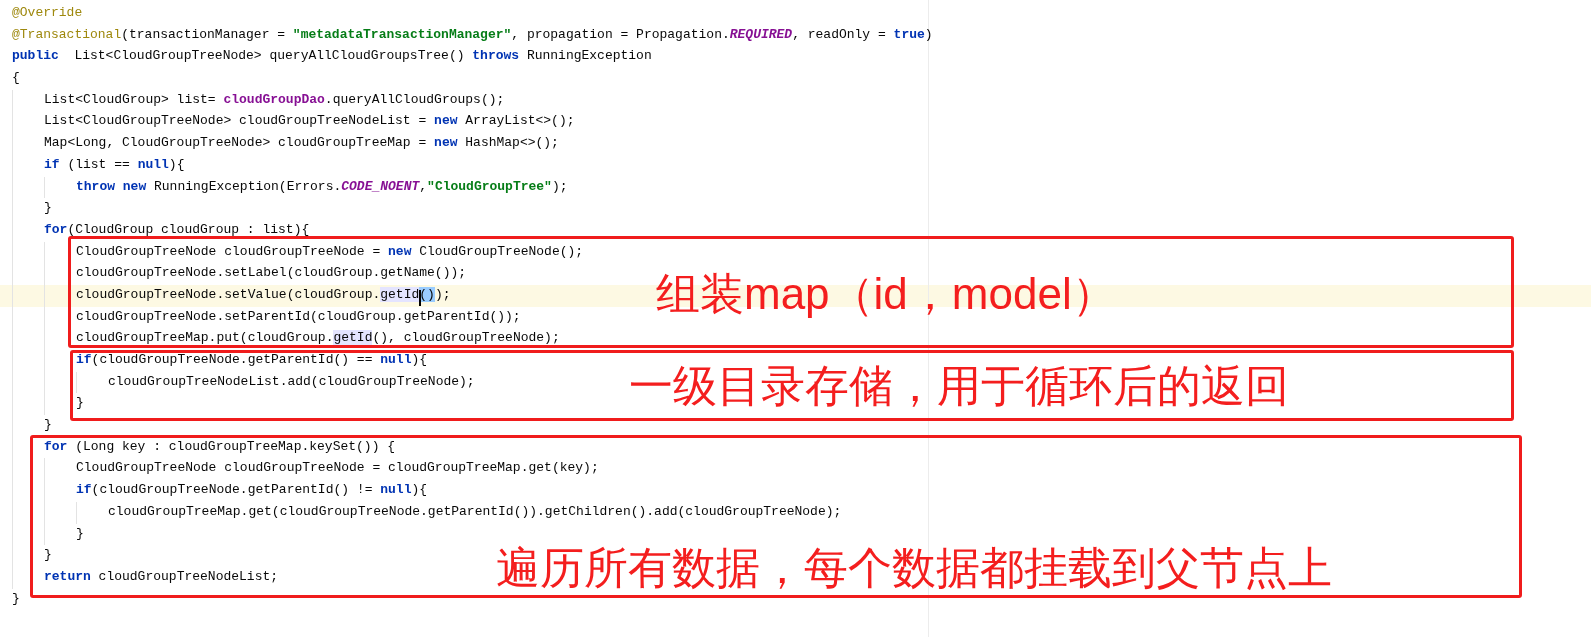  What do you see at coordinates (177, 229) in the screenshot?
I see `code-line: for(CloudGroup cloudGroup : list){` at bounding box center [177, 229].